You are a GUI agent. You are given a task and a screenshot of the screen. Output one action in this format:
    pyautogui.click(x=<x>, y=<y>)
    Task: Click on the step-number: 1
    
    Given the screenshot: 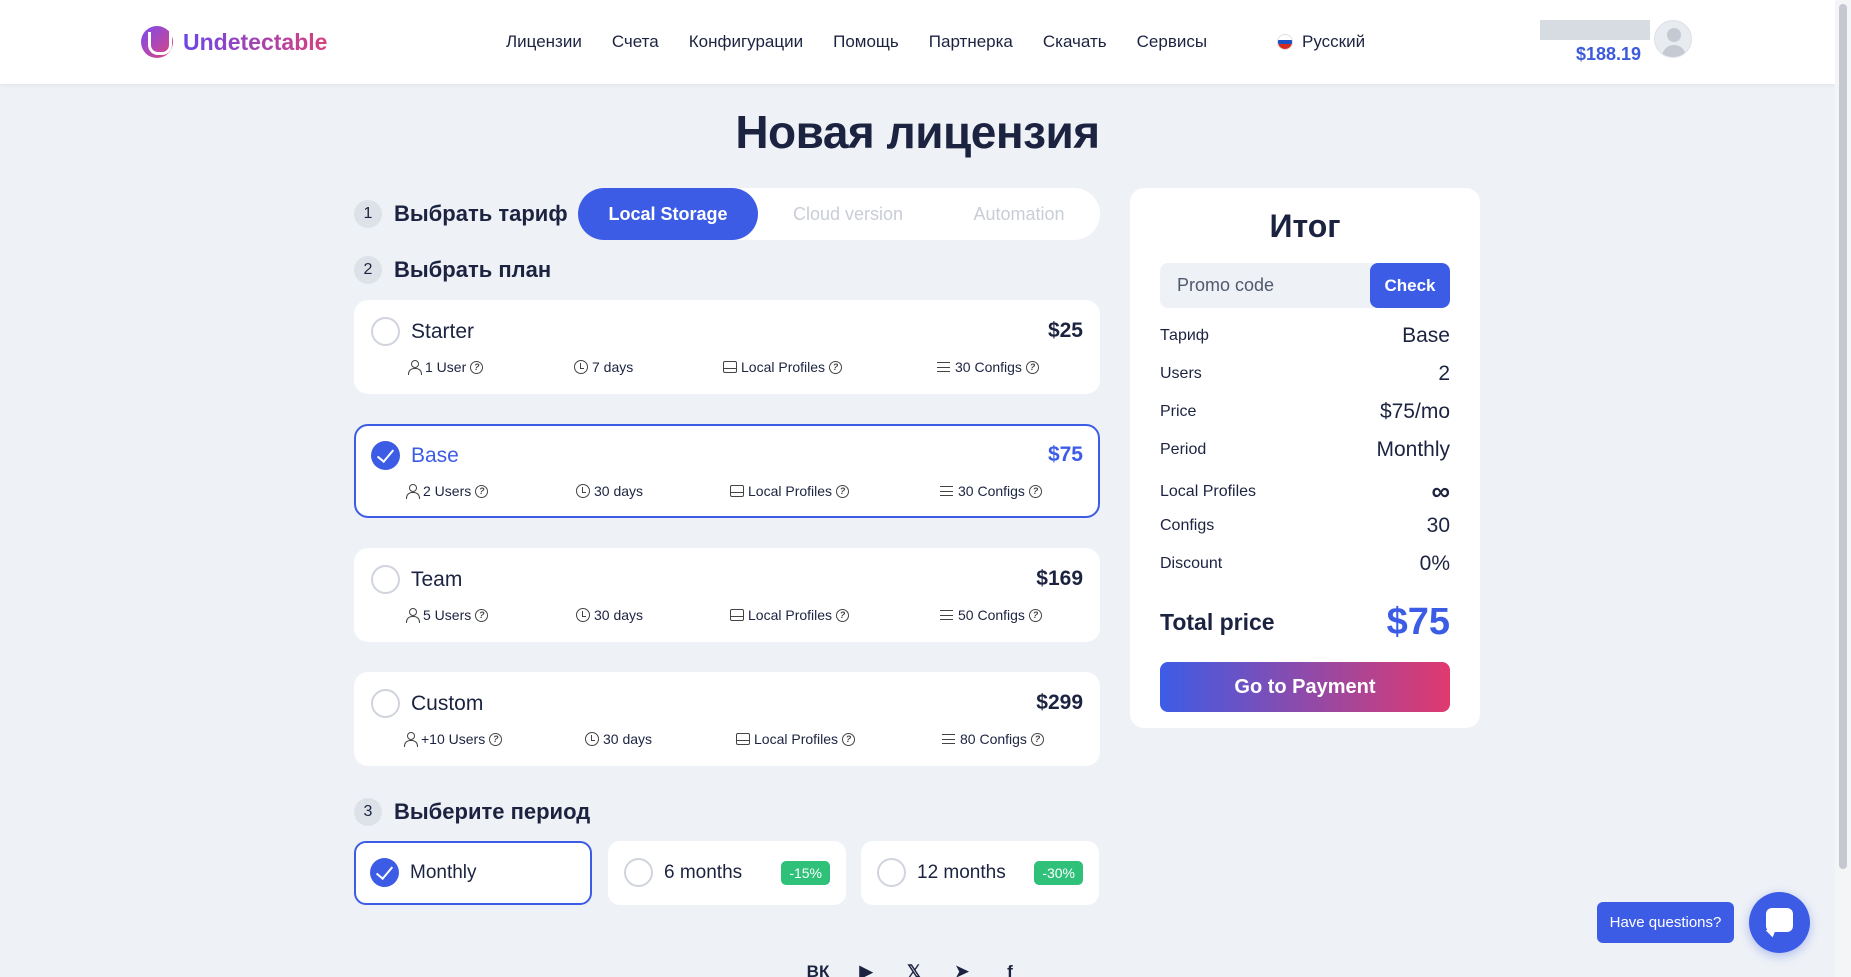 What is the action you would take?
    pyautogui.click(x=368, y=214)
    